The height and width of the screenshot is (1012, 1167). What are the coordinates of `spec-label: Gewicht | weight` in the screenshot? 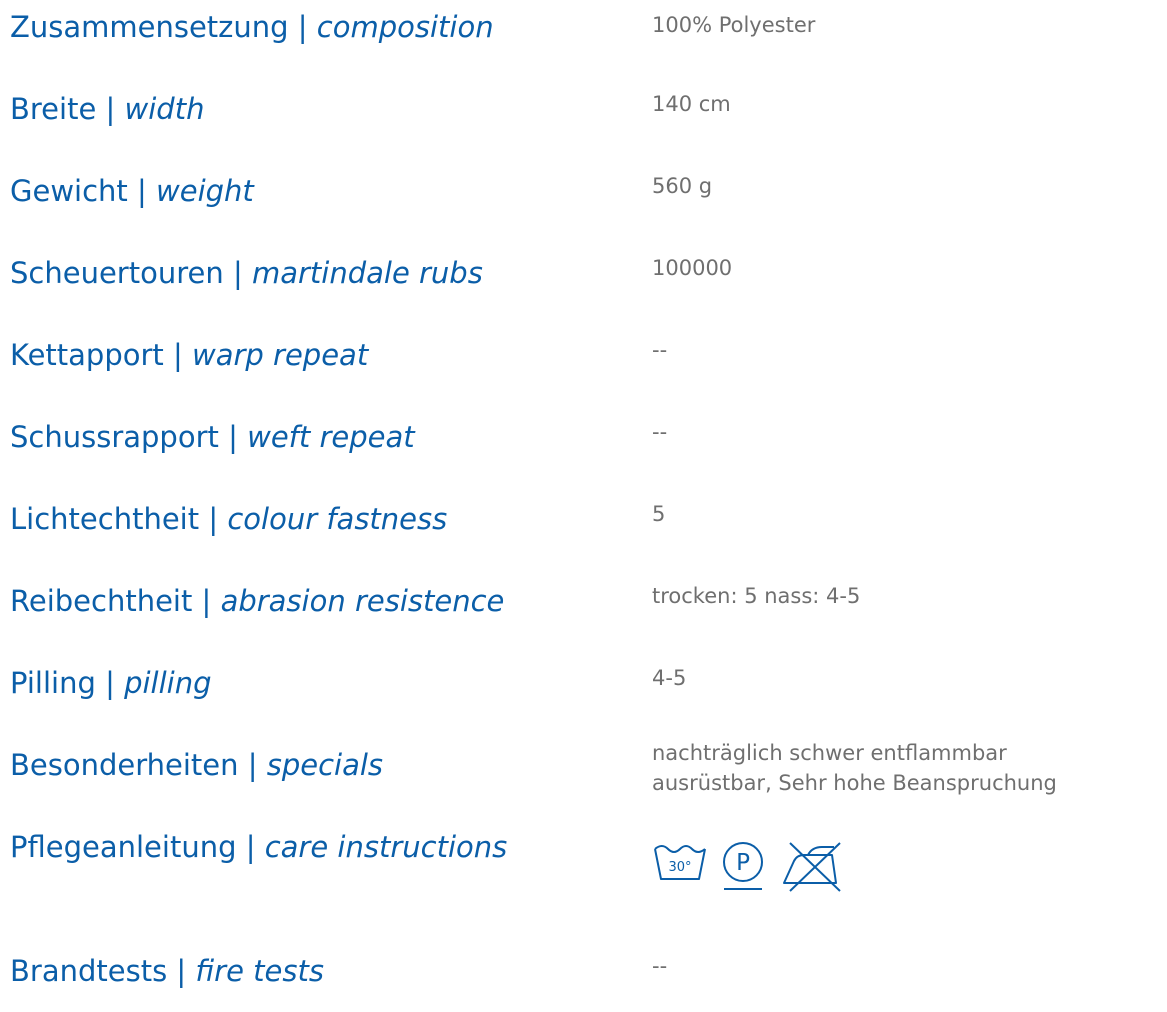 It's located at (132, 191).